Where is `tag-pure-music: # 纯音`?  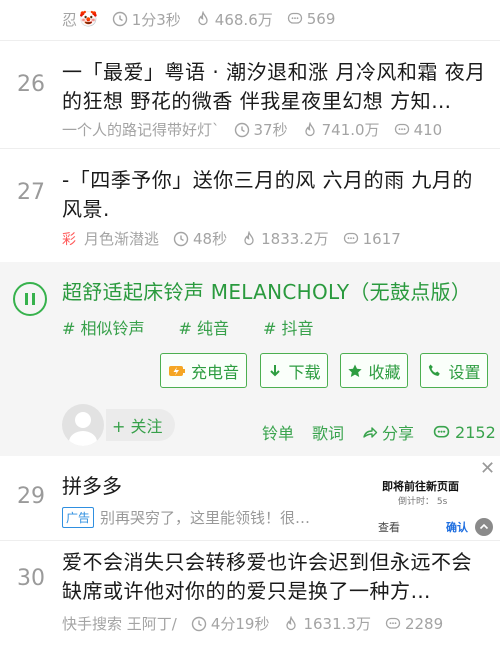 tag-pure-music: # 纯音 is located at coordinates (204, 327).